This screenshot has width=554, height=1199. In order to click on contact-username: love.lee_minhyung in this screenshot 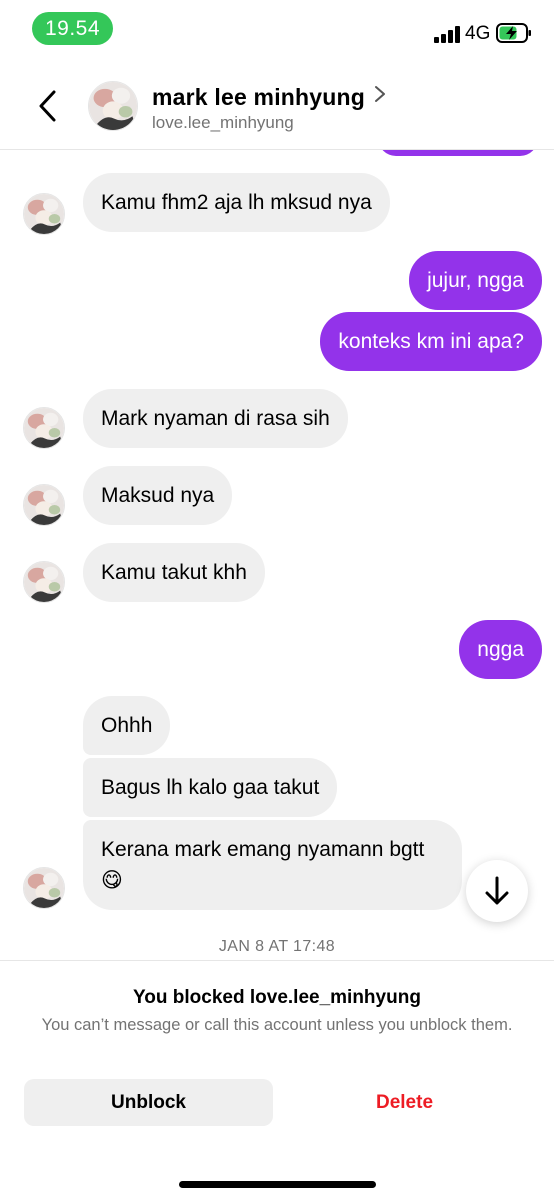, I will do `click(223, 123)`.